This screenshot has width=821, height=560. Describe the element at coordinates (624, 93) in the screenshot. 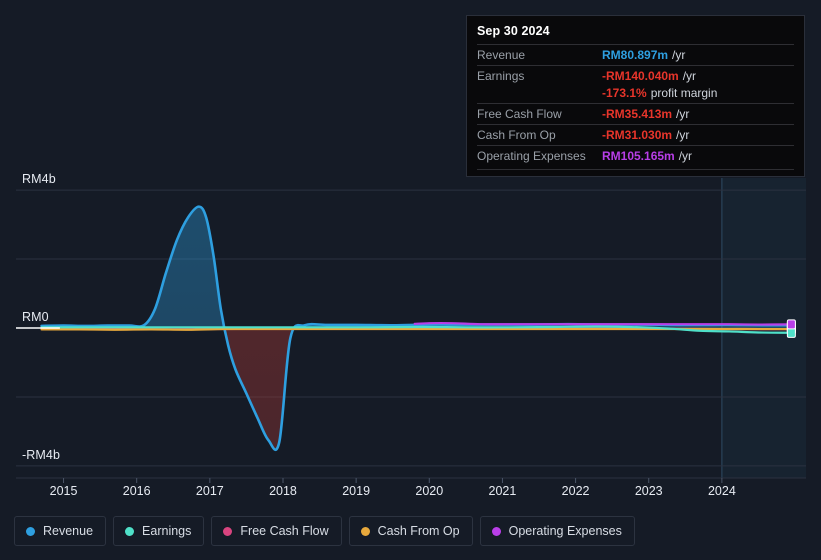

I see `tooltip-row-value: -173.1%` at that location.